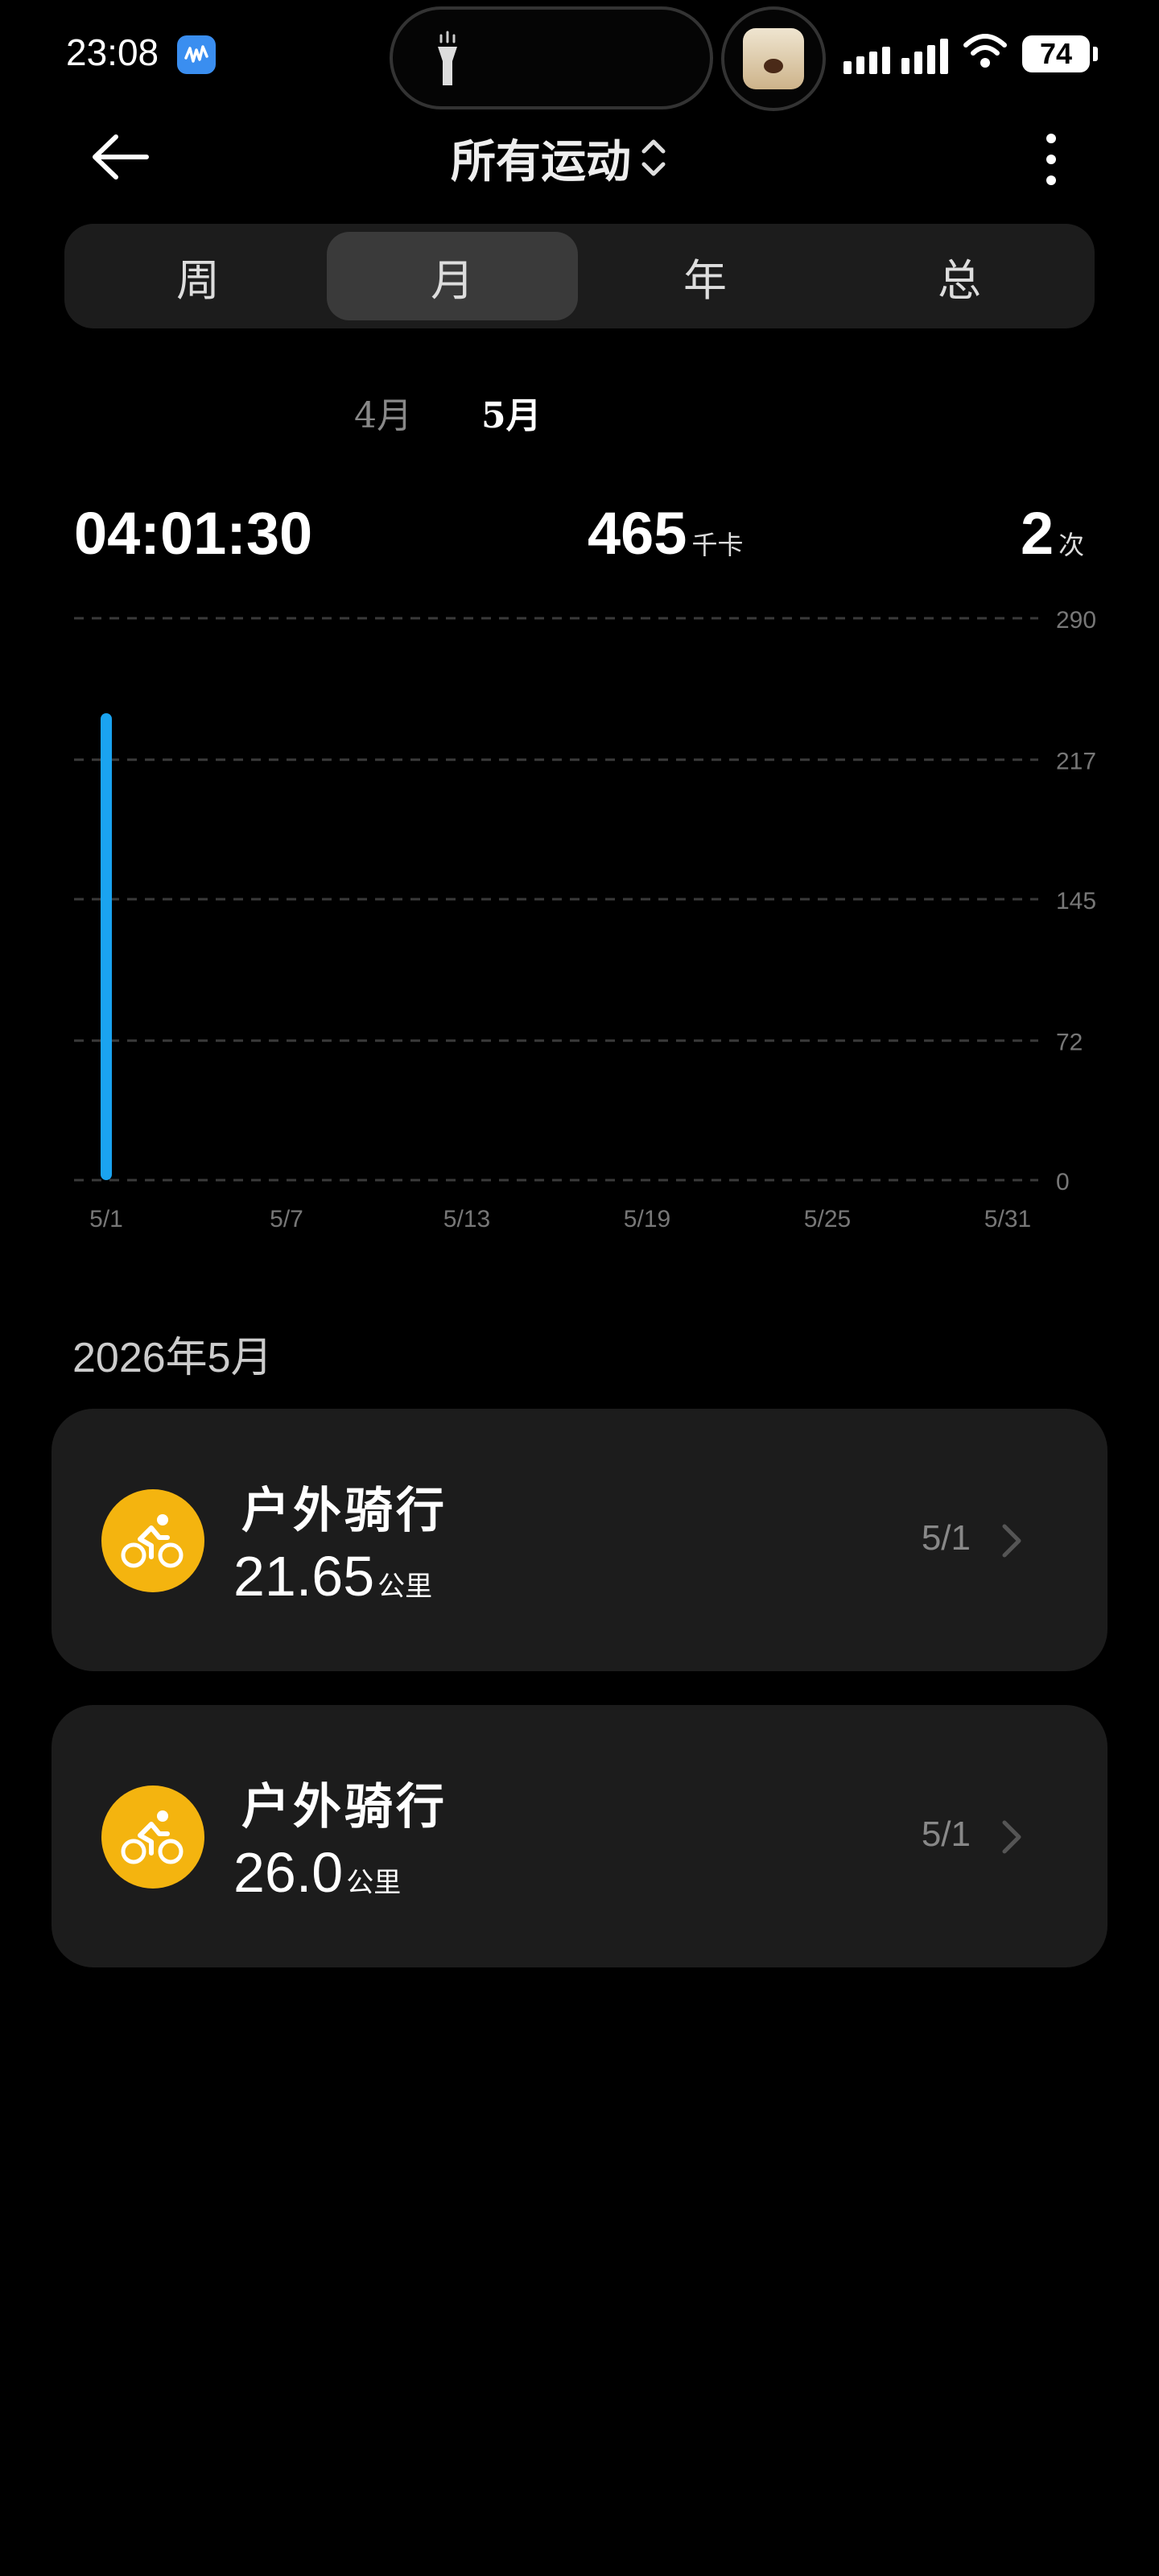  I want to click on y-tick-label: 290, so click(1076, 620).